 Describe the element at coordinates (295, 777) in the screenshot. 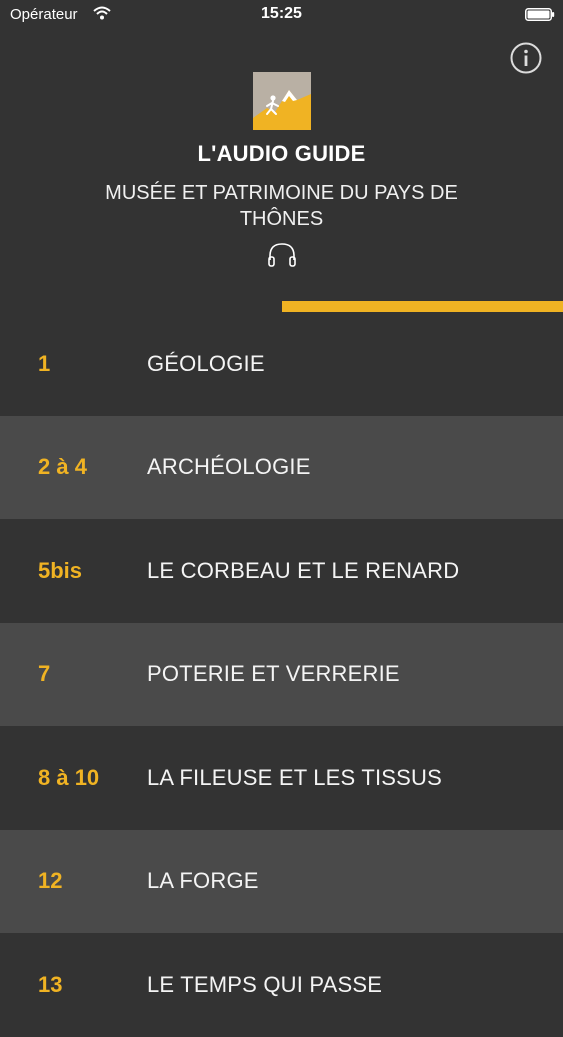

I see `item-label: LA FILEUSE ET LES TISSUS` at that location.